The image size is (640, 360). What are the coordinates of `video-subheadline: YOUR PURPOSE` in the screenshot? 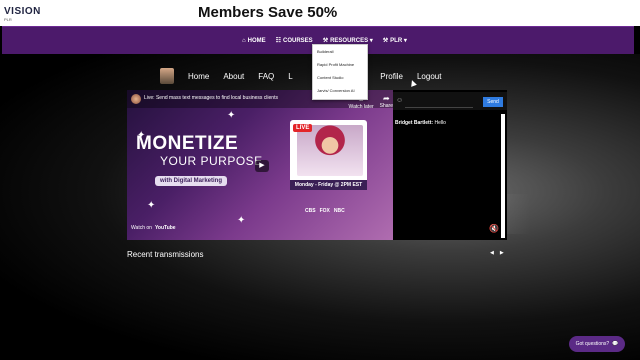 It's located at (211, 161).